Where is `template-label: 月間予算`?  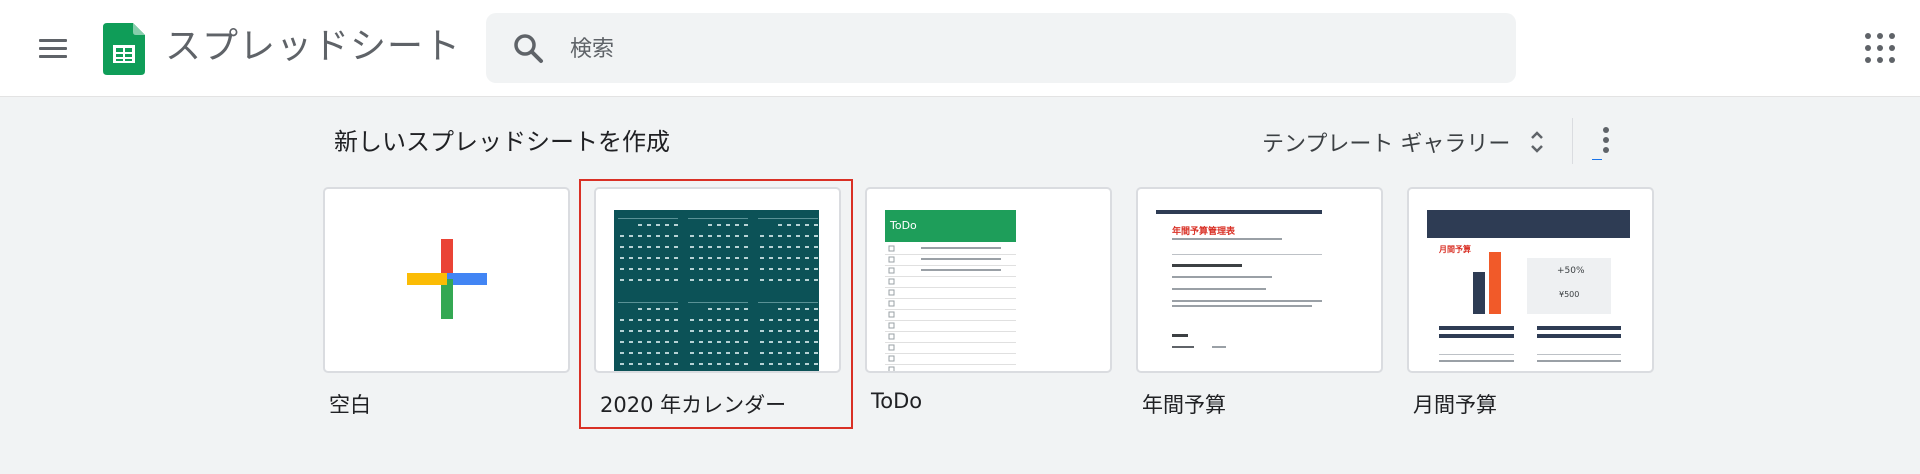
template-label: 月間予算 is located at coordinates (1455, 405).